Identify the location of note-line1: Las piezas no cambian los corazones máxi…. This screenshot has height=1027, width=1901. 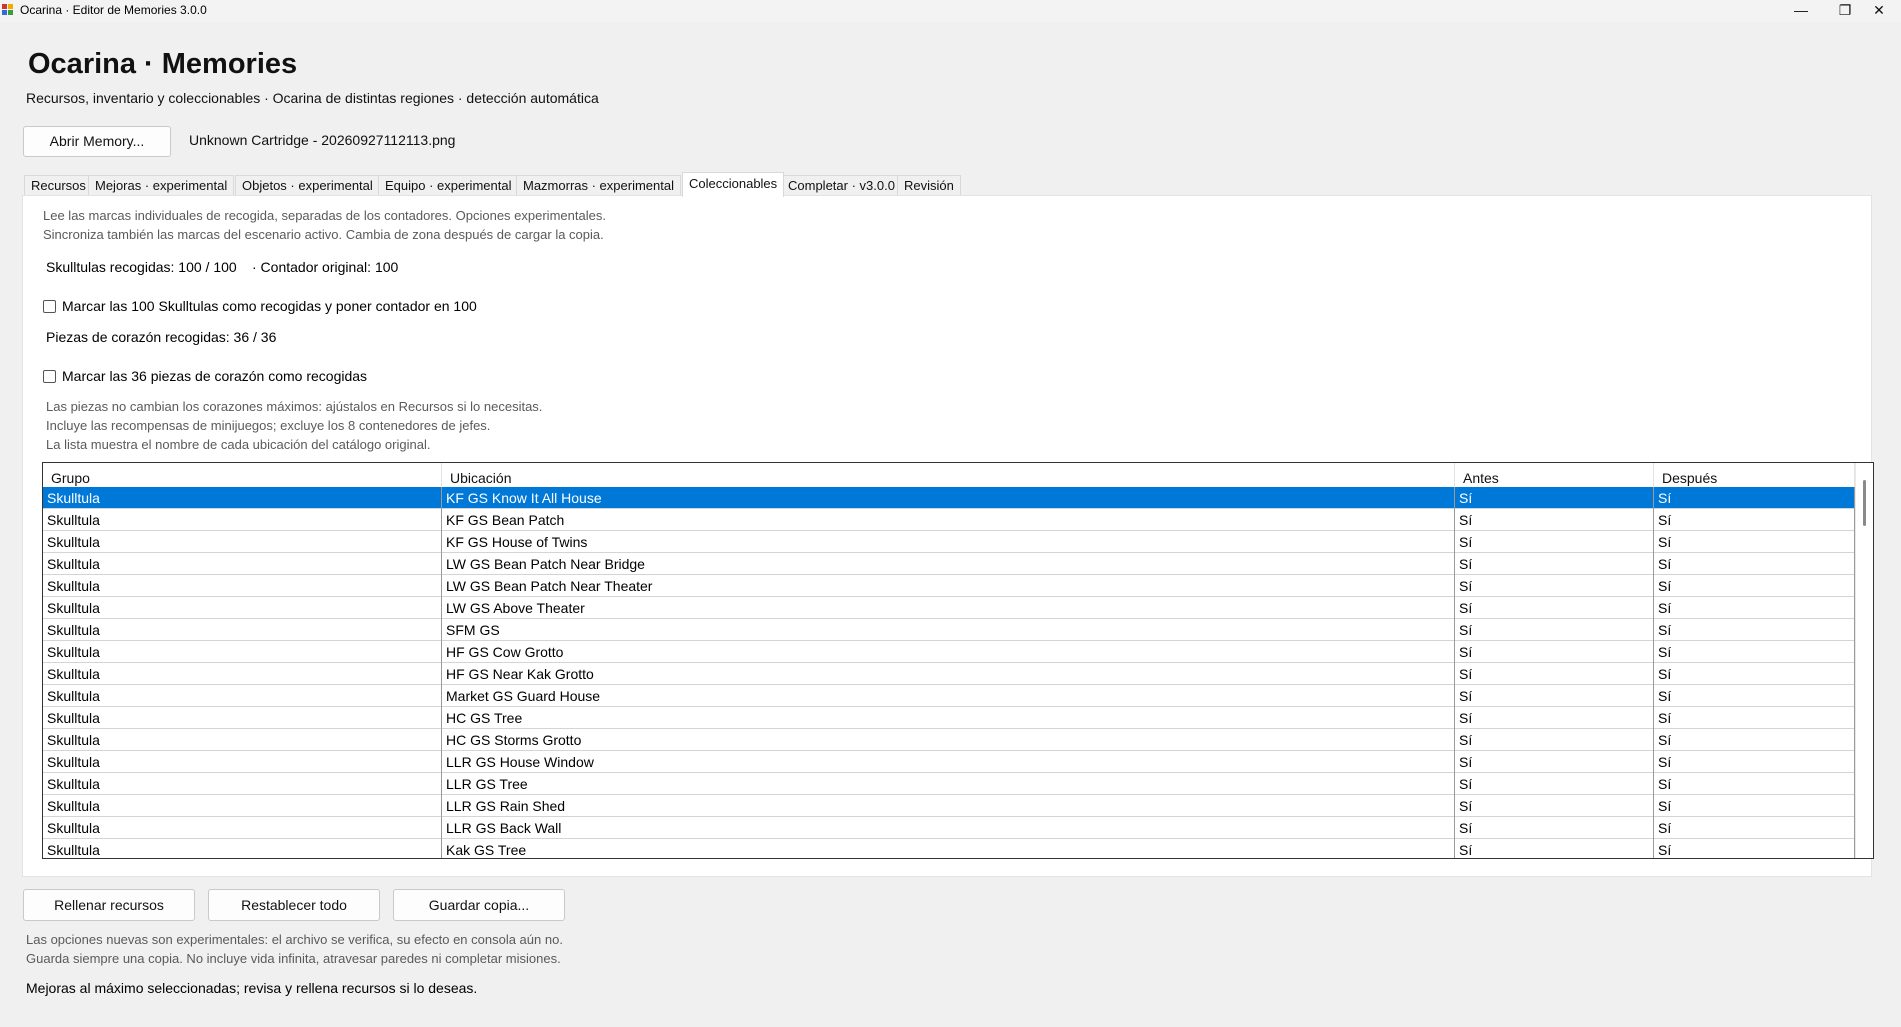
(294, 406).